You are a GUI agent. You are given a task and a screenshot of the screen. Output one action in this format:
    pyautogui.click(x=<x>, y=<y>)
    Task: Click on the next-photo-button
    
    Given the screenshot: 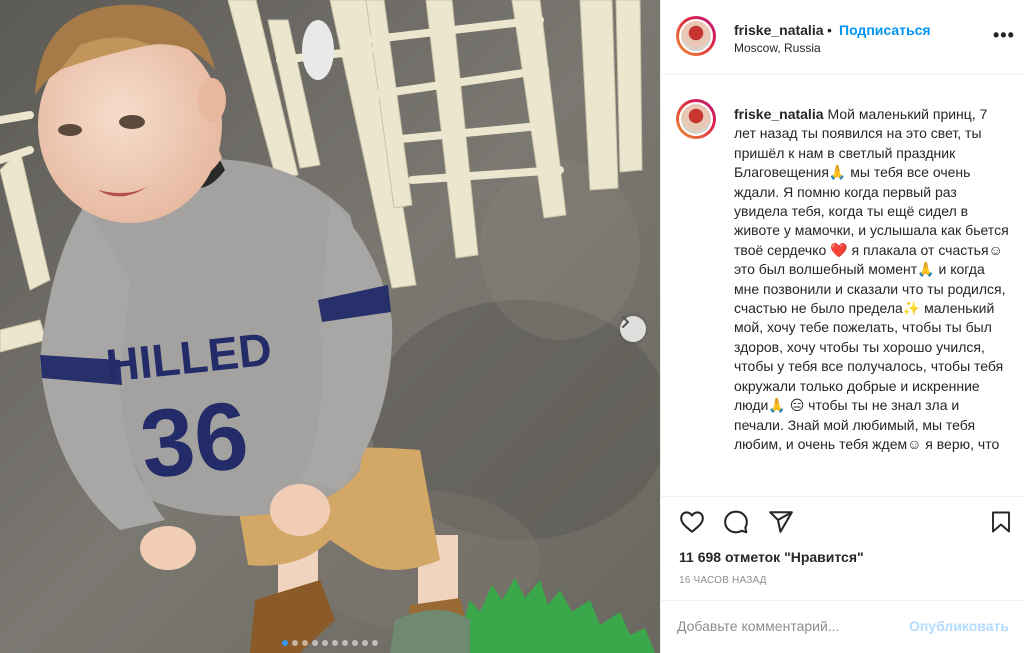 What is the action you would take?
    pyautogui.click(x=633, y=329)
    